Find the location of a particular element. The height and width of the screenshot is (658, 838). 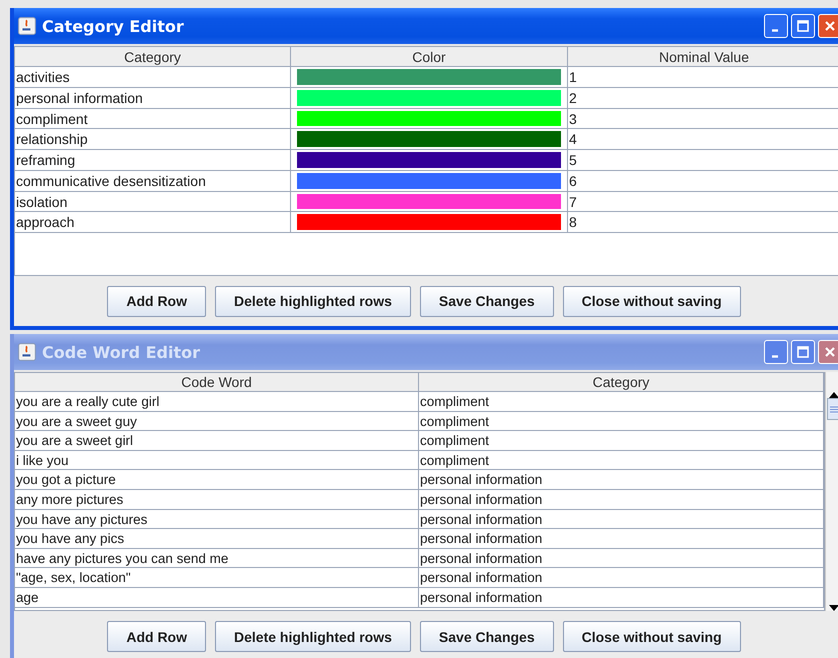

table-cell: any more pictures is located at coordinates (217, 500).